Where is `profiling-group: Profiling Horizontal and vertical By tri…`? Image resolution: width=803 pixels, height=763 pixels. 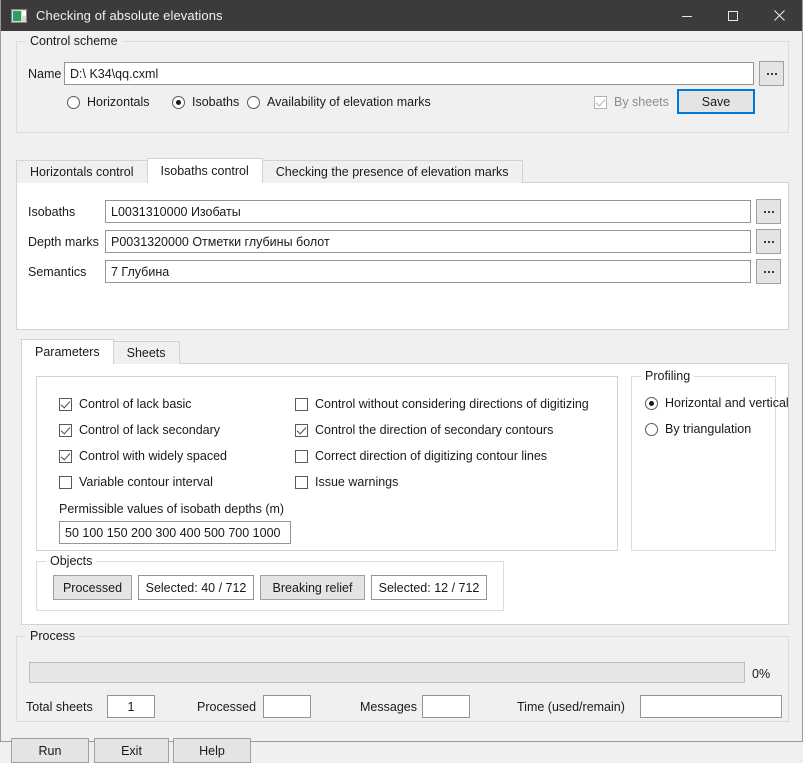 profiling-group: Profiling Horizontal and vertical By tri… is located at coordinates (710, 460).